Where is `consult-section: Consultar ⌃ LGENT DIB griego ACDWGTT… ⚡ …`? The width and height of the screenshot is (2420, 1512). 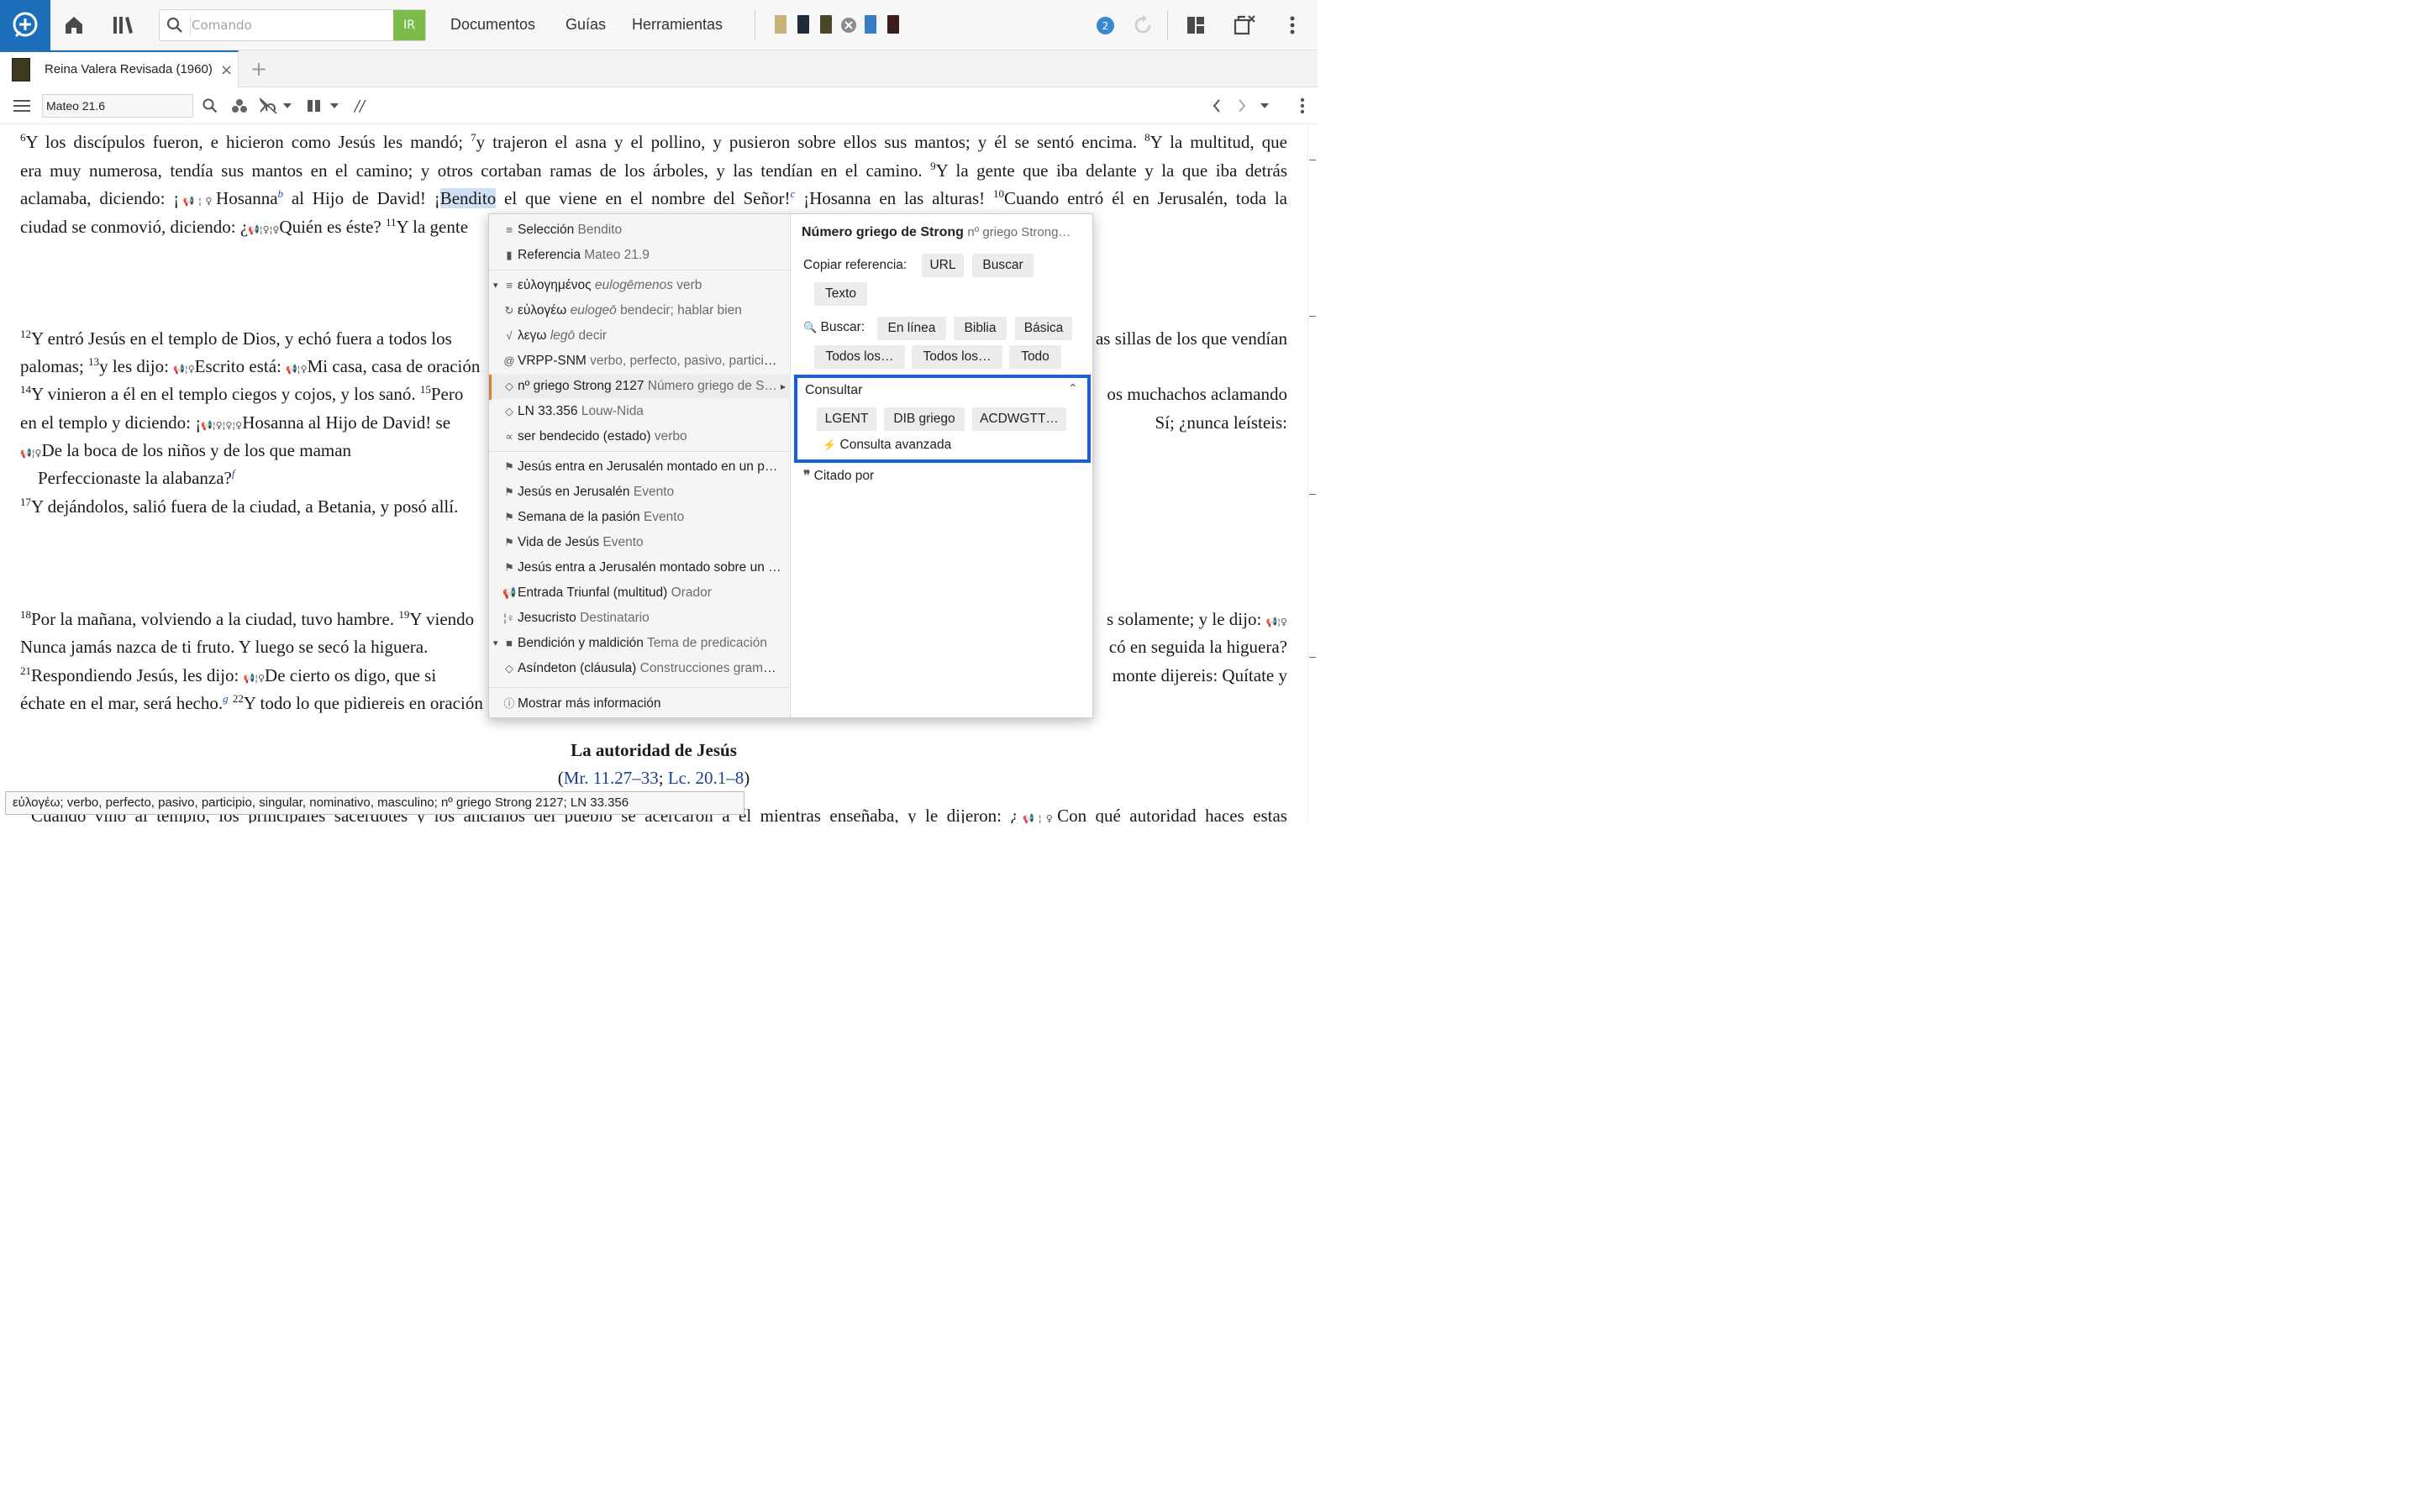 consult-section: Consultar ⌃ LGENT DIB griego ACDWGTT… ⚡ … is located at coordinates (942, 419).